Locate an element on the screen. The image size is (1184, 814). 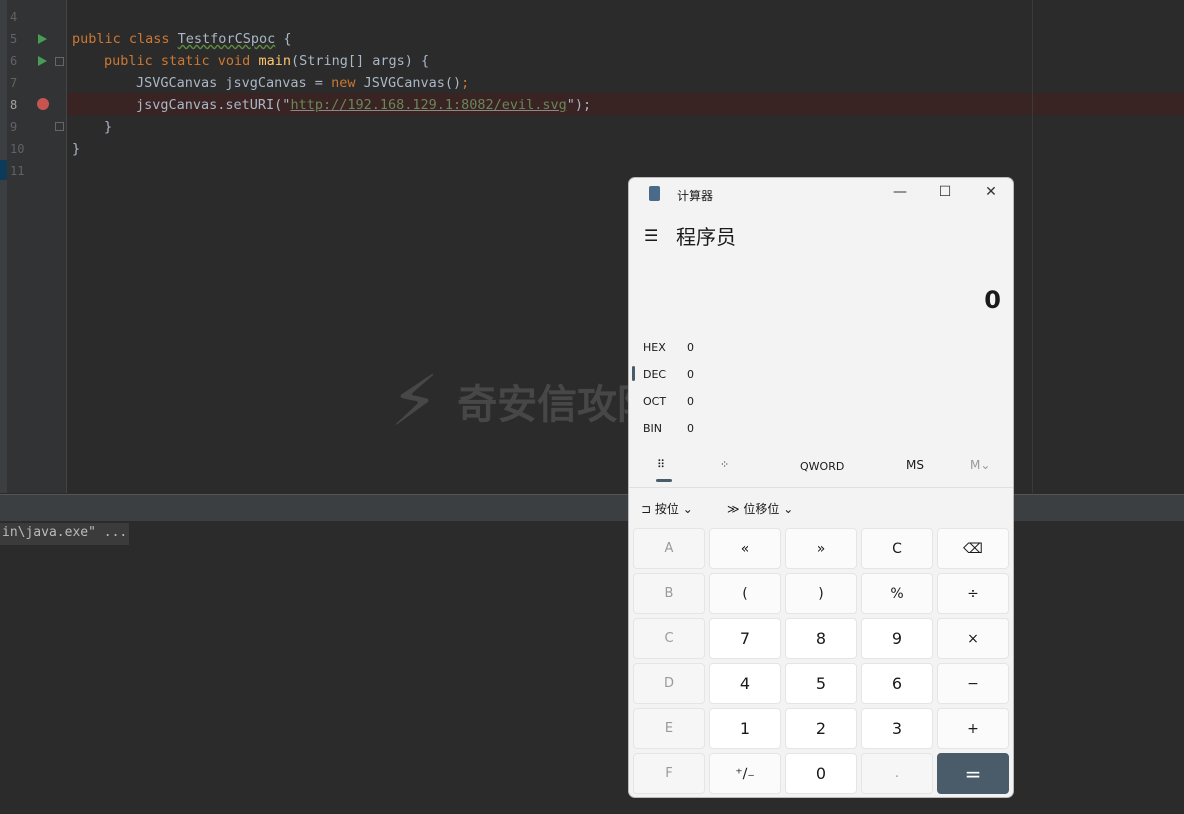
minimize-icon: — is located at coordinates (900, 194).